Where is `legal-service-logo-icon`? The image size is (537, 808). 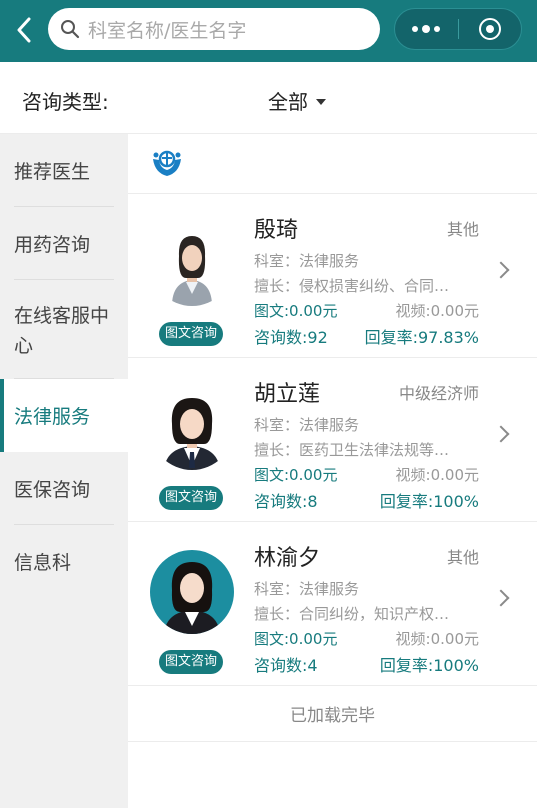
legal-service-logo-icon is located at coordinates (167, 163).